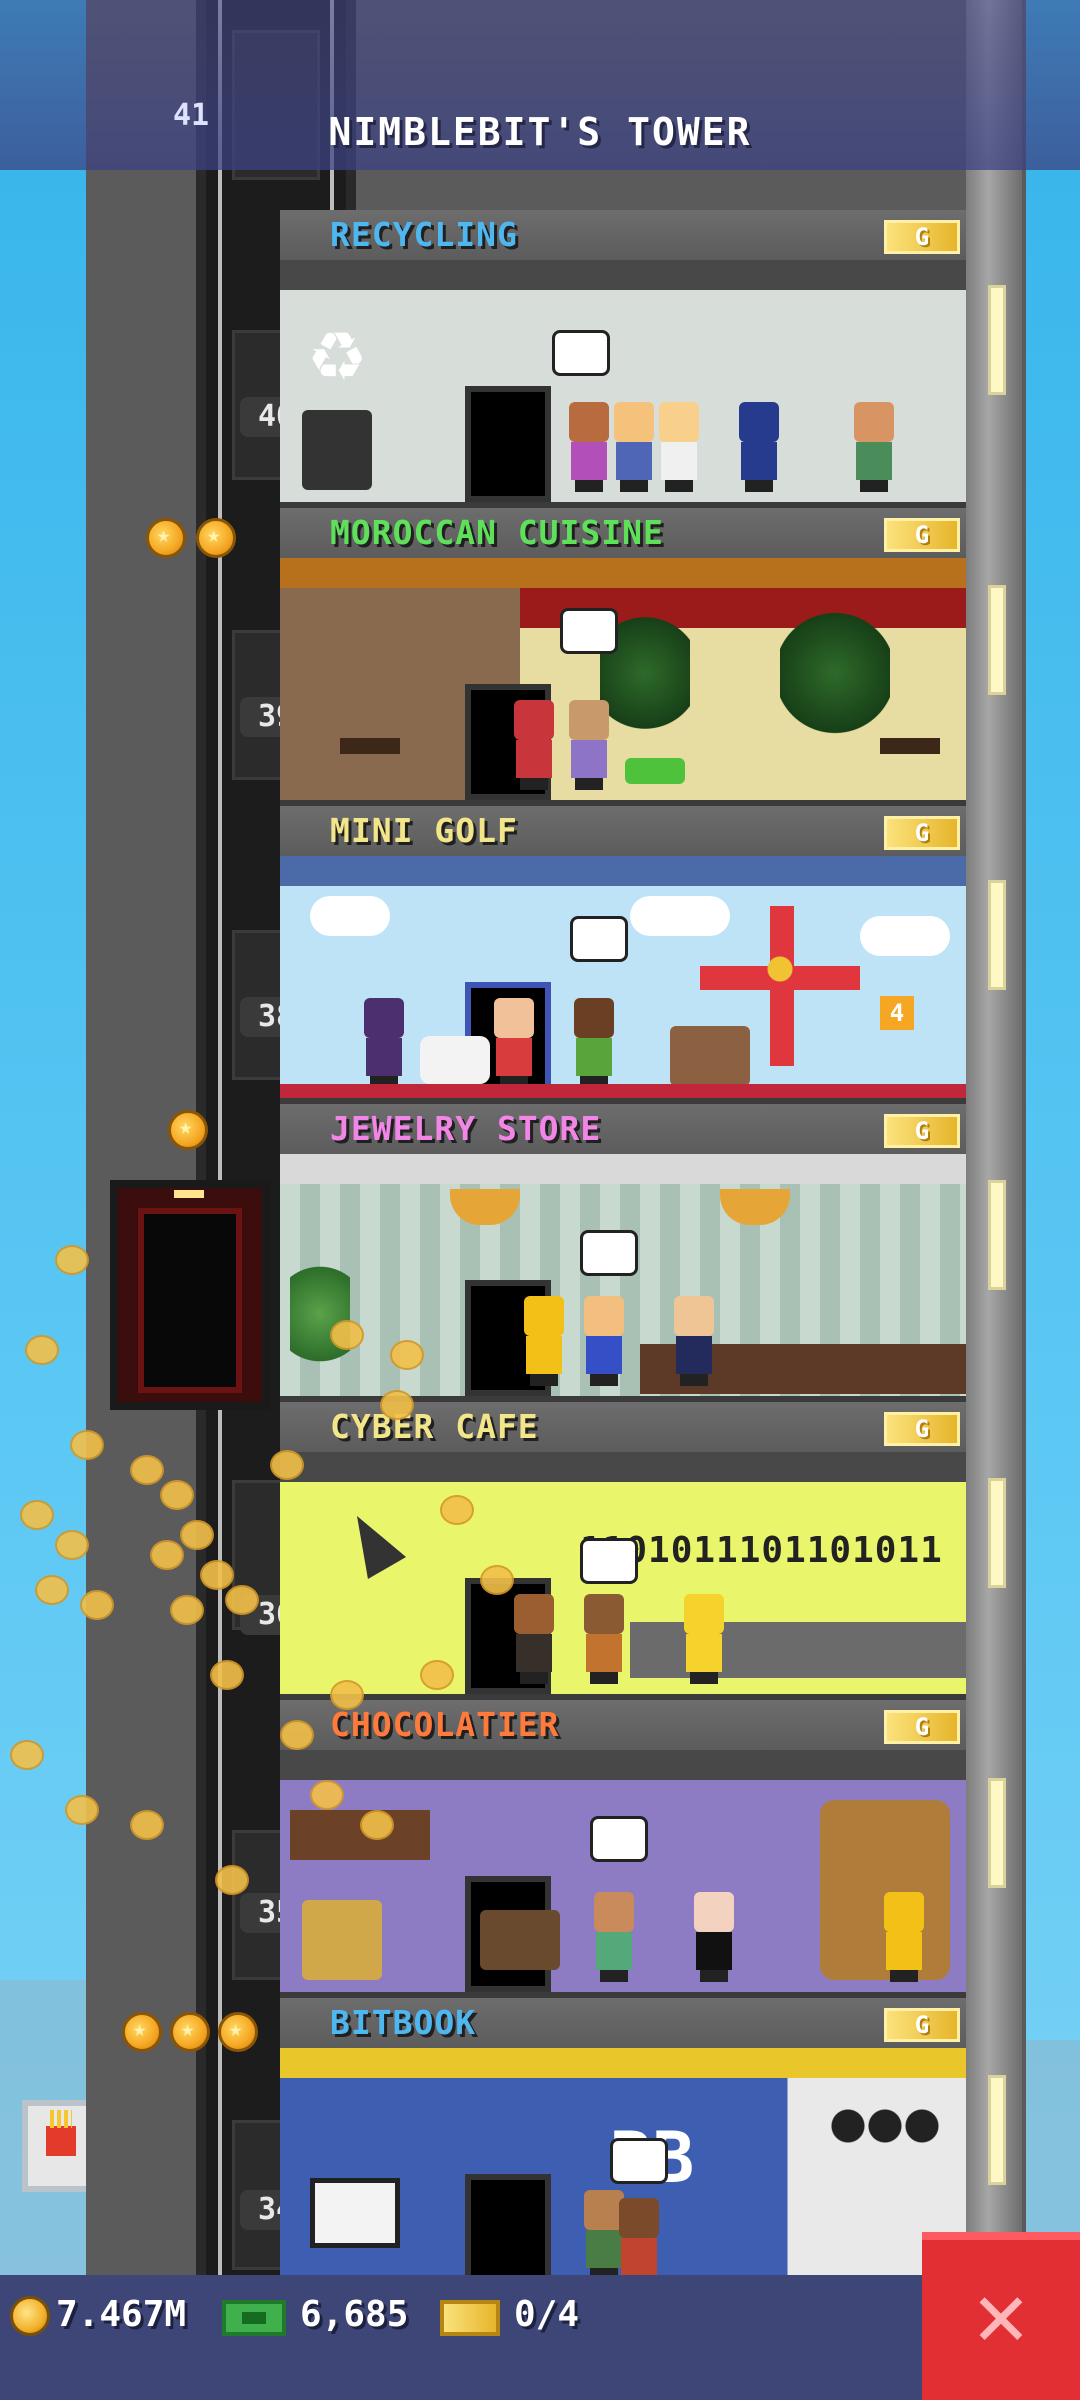 The height and width of the screenshot is (2400, 1080). What do you see at coordinates (897, 1013) in the screenshot?
I see `golf-hole-flag: 4` at bounding box center [897, 1013].